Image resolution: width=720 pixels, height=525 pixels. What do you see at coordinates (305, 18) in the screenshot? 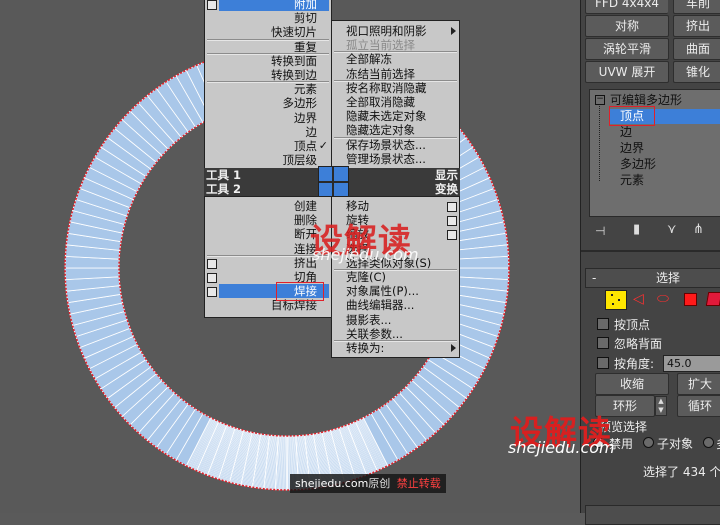
I see `menu-item-left-top-1: 剪切` at bounding box center [305, 18].